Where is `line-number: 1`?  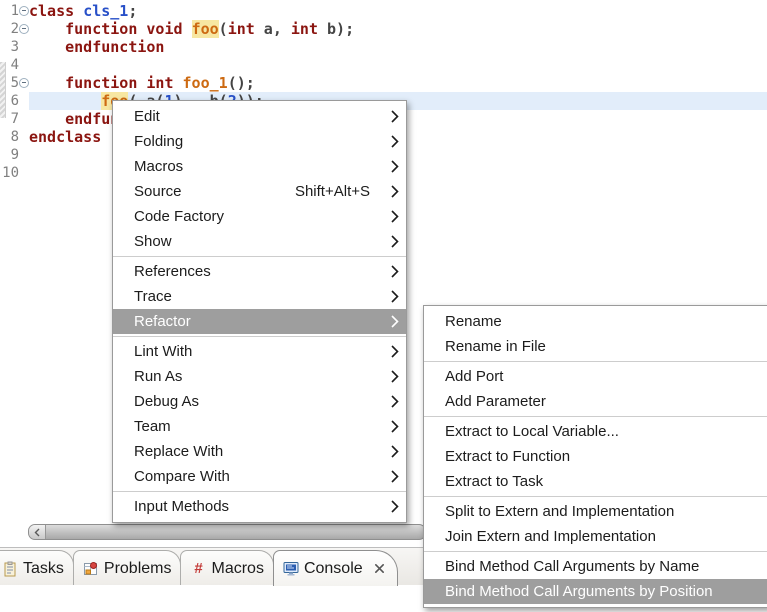
line-number: 1 is located at coordinates (14, 11).